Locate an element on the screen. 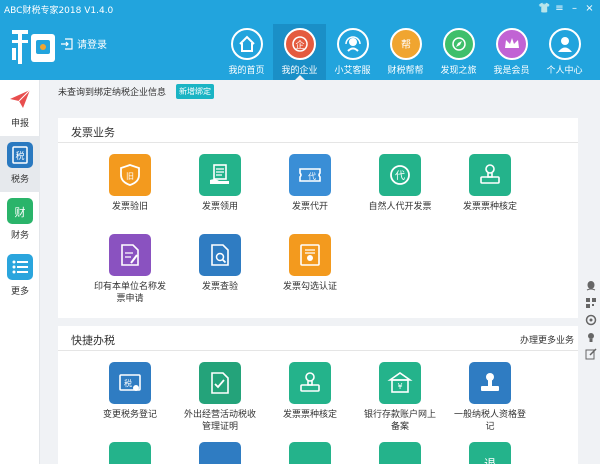  tile-label: 发票领用 is located at coordinates (219, 207).